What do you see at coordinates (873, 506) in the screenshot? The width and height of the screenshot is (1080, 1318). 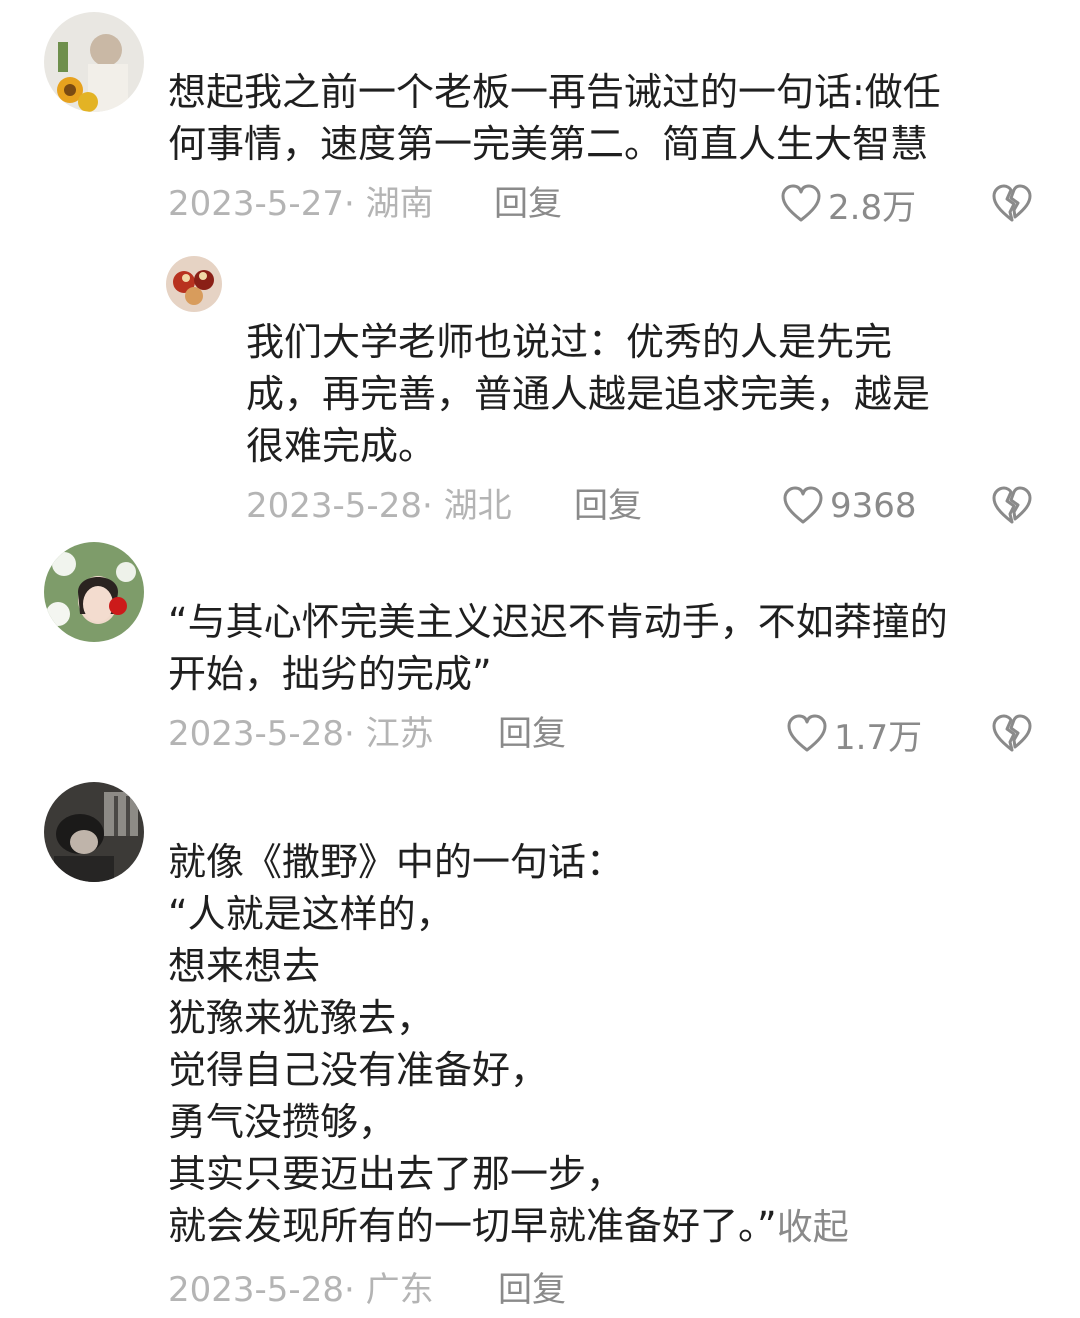 I see `like-count: 9368` at bounding box center [873, 506].